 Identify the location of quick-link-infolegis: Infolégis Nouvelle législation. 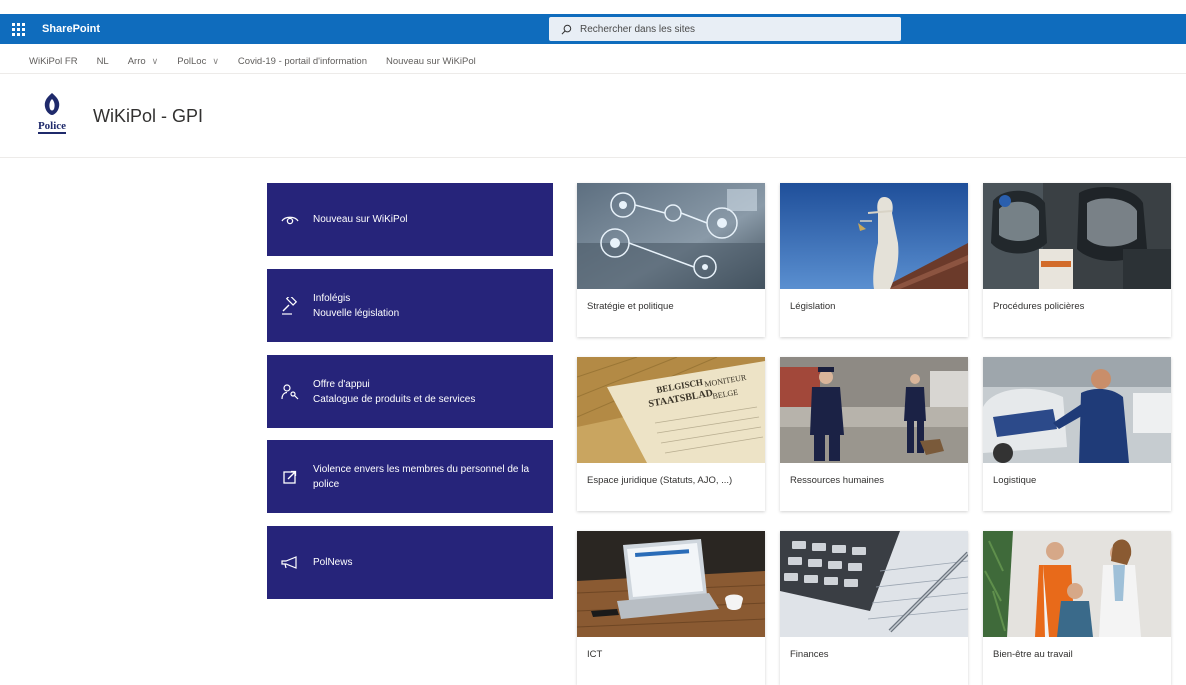
(410, 305).